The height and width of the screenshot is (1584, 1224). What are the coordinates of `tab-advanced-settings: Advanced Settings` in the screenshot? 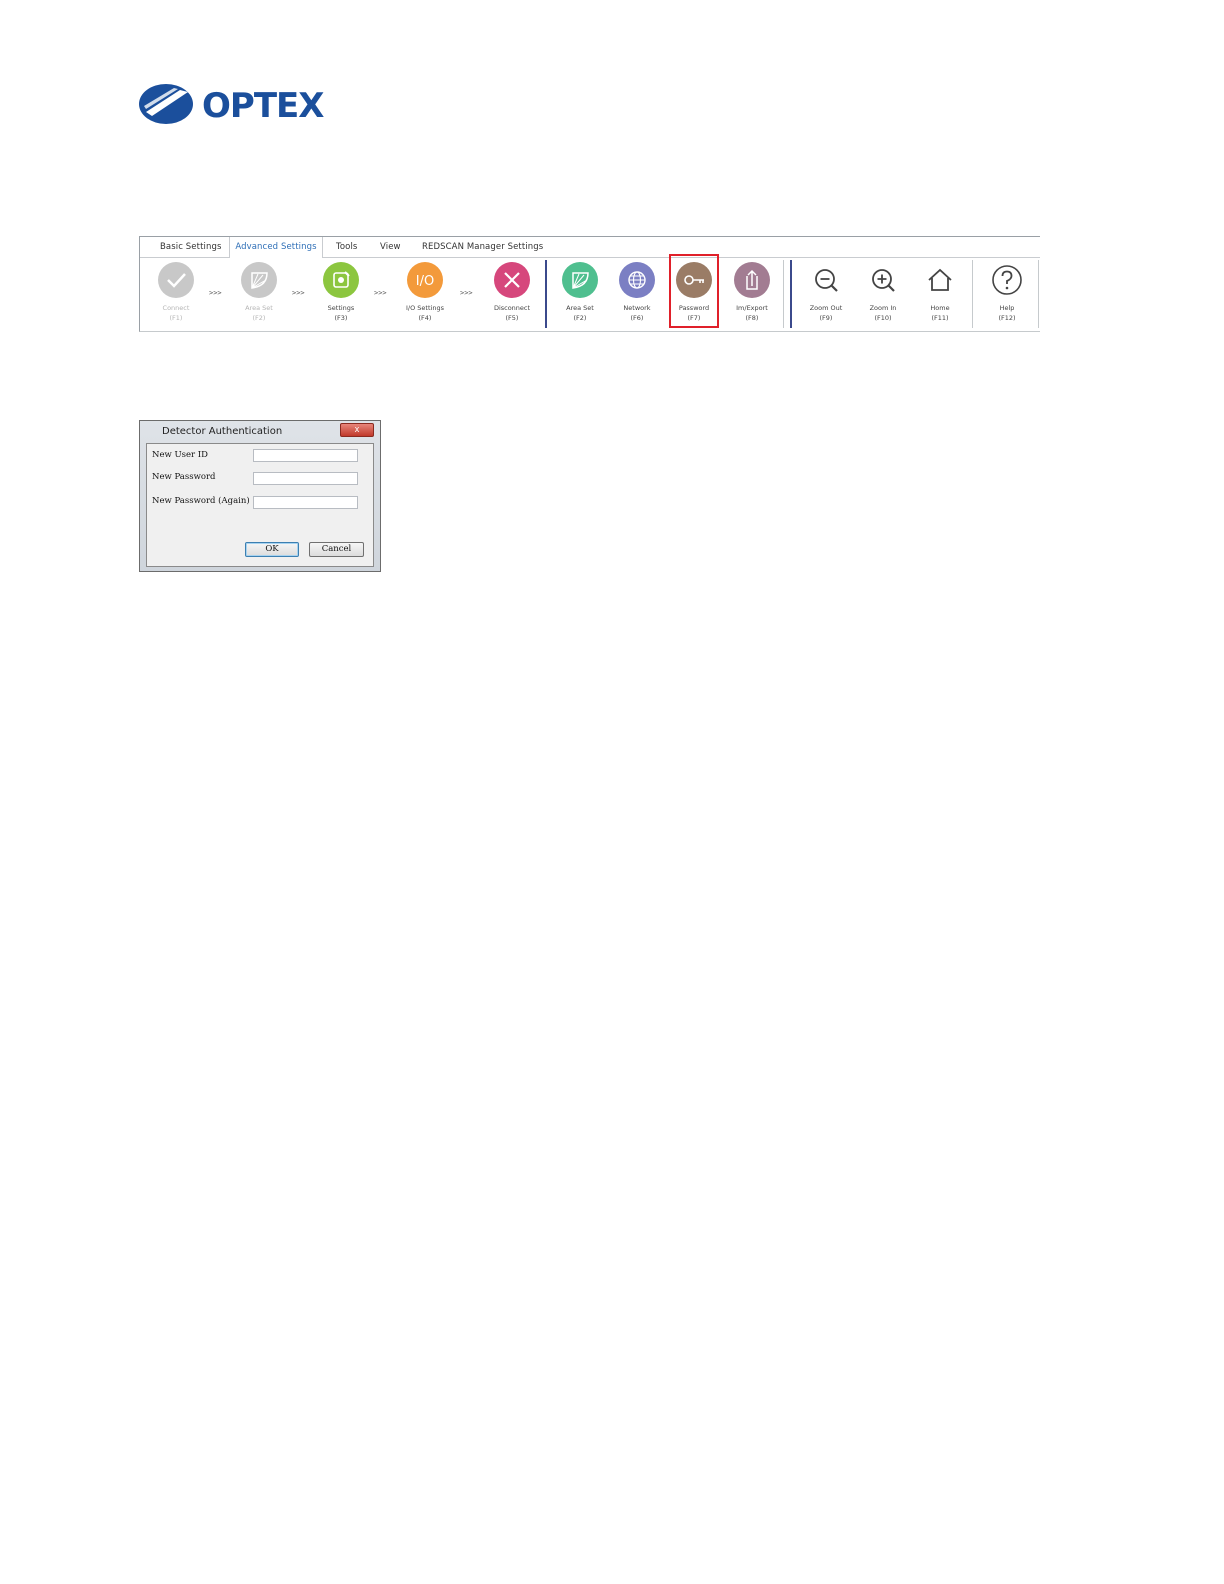 It's located at (276, 247).